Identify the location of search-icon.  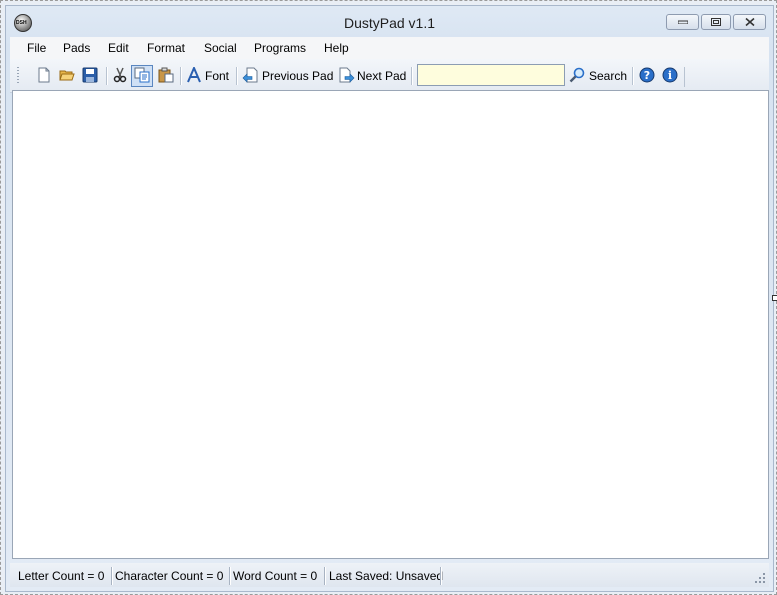
(577, 75).